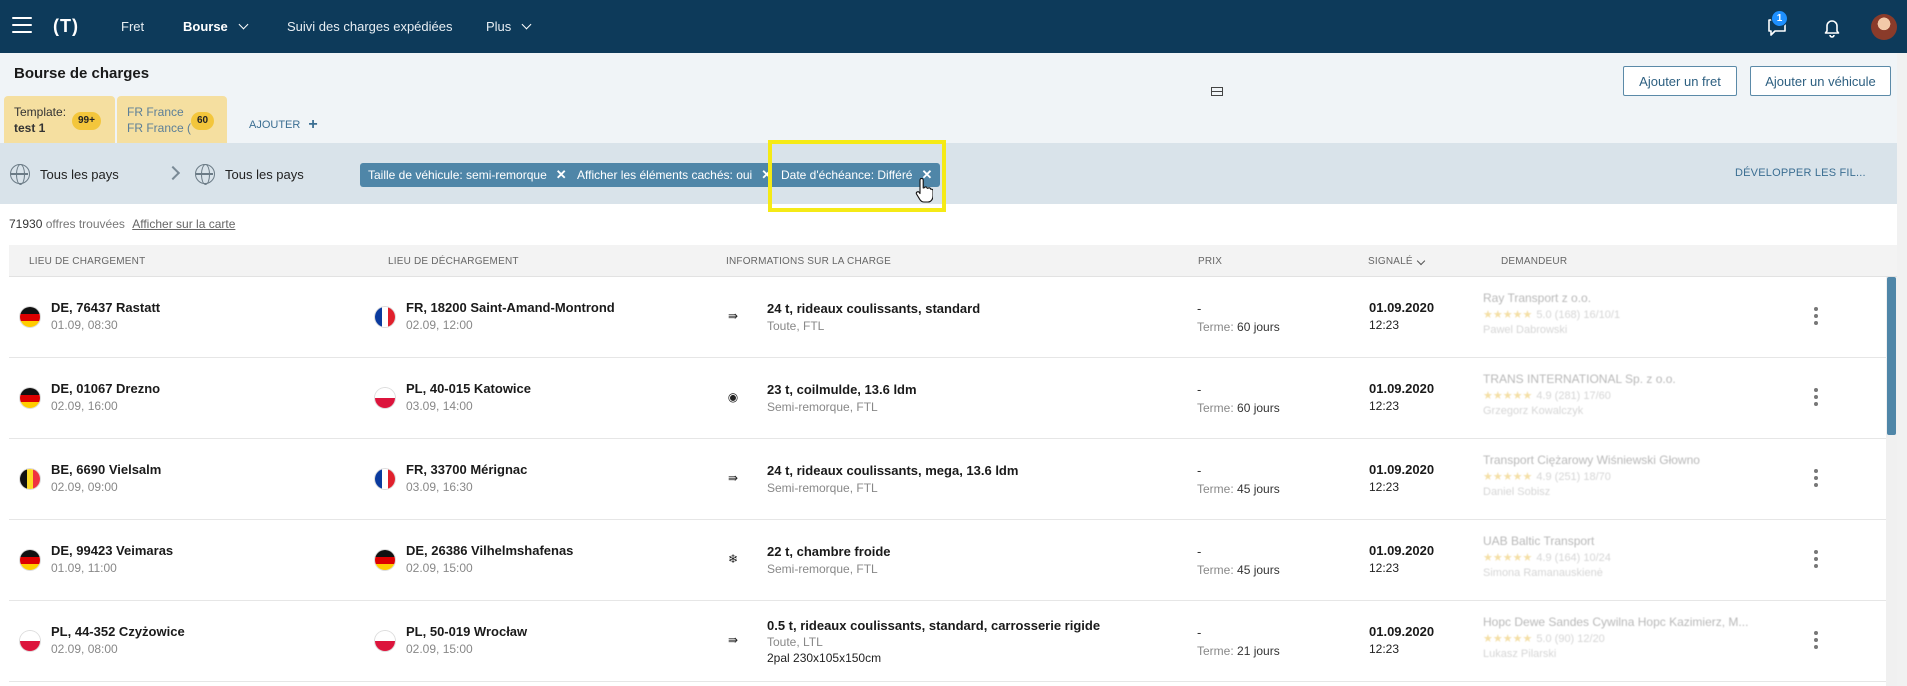  Describe the element at coordinates (1537, 298) in the screenshot. I see `requester-name: Ray Transport z o.o.` at that location.